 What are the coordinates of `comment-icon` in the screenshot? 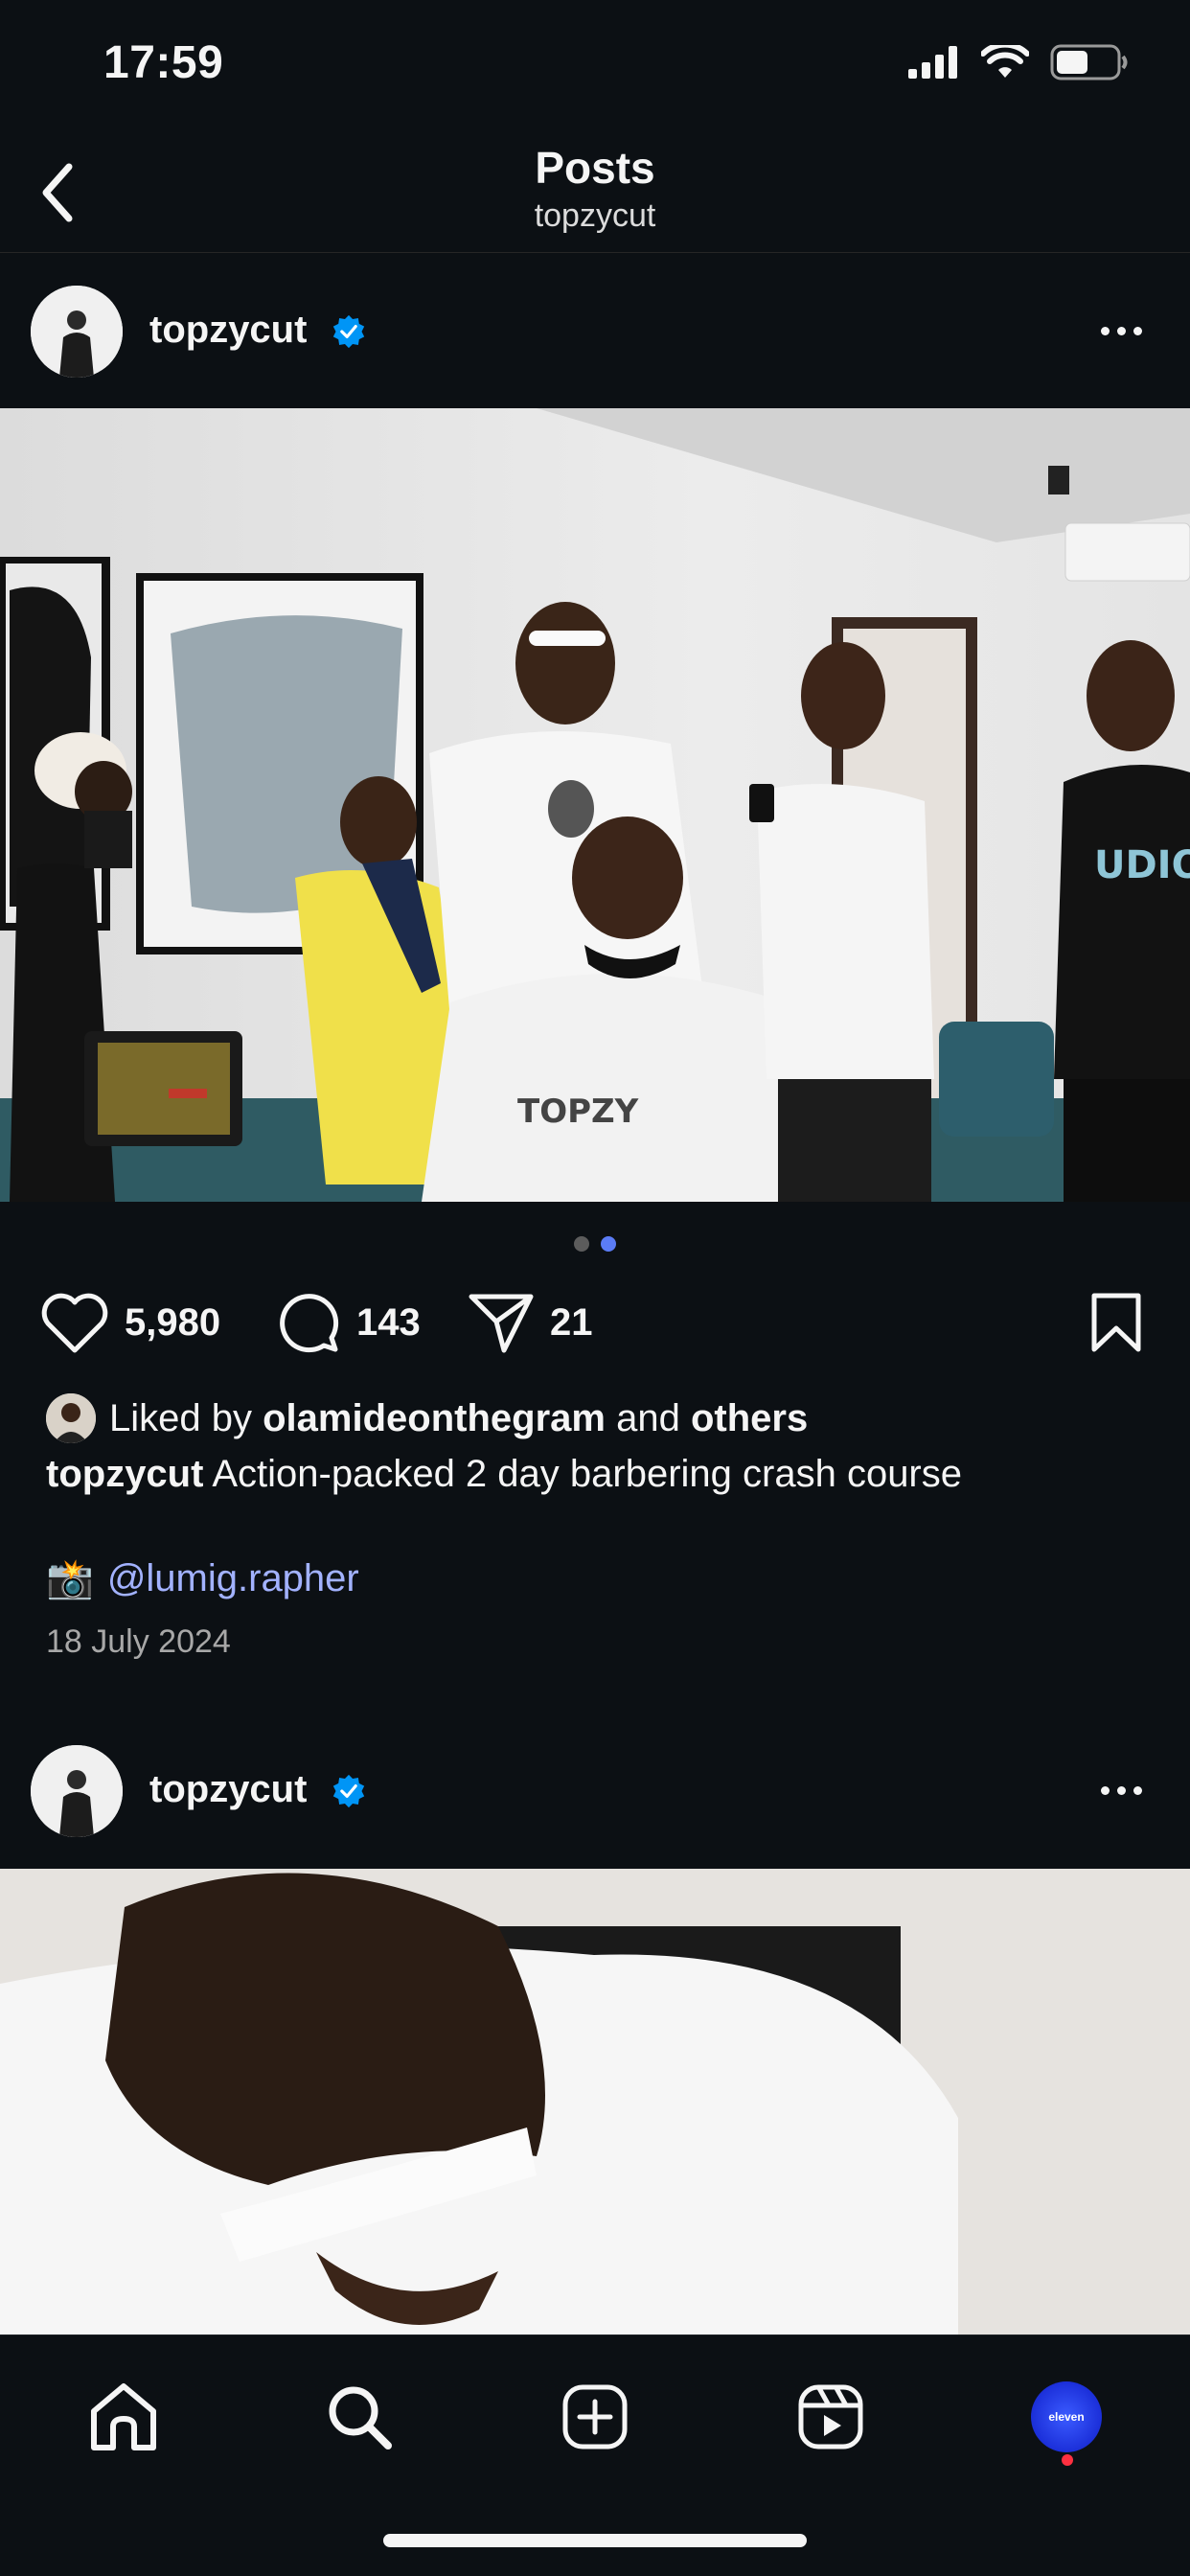 It's located at (310, 1323).